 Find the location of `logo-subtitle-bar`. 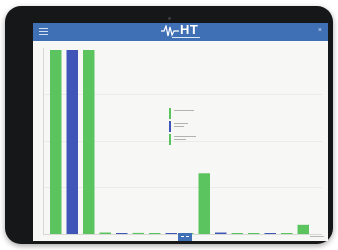

logo-subtitle-bar is located at coordinates (186, 38).